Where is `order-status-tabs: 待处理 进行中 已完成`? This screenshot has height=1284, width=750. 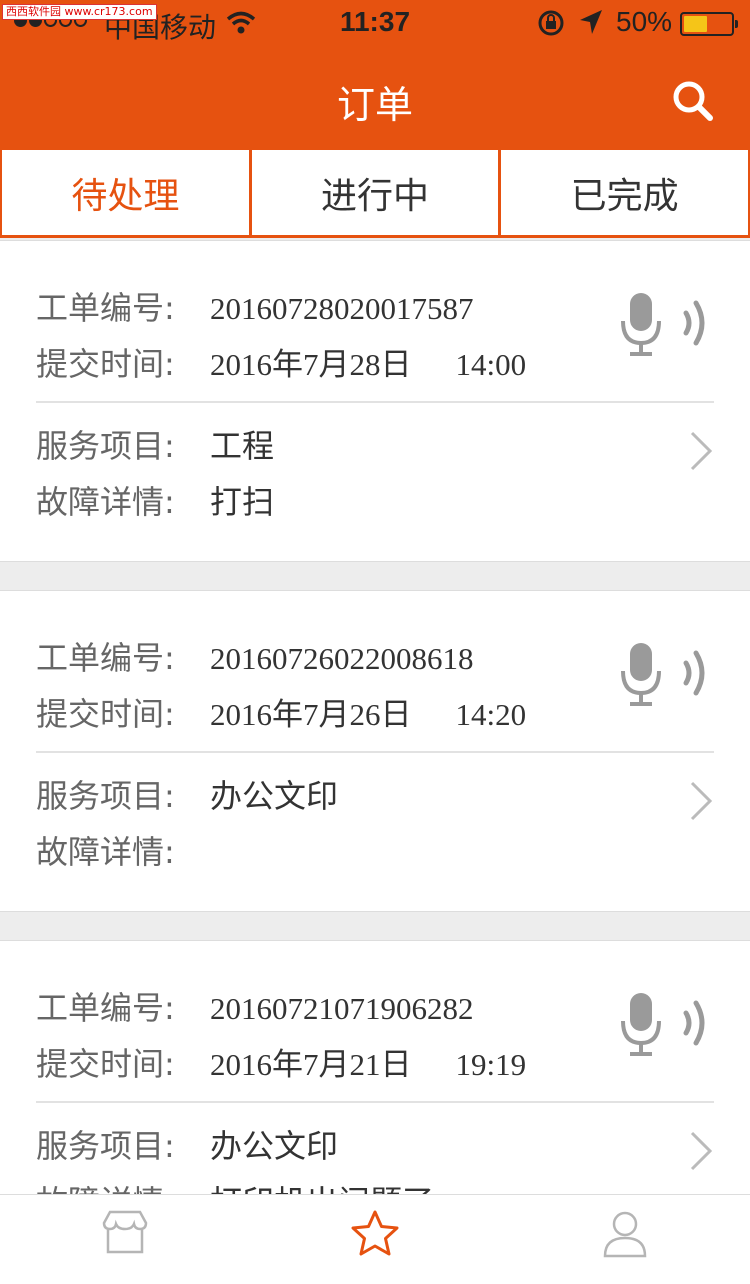
order-status-tabs: 待处理 进行中 已完成 is located at coordinates (375, 194).